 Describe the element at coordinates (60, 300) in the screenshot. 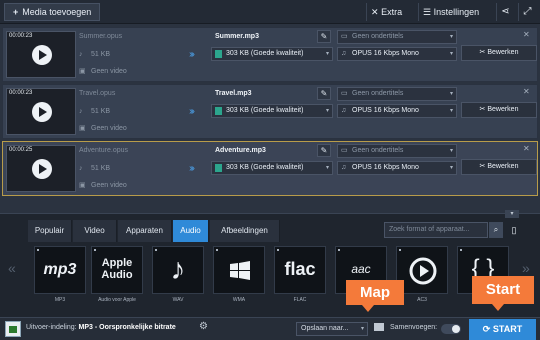

I see `format-label: MP3` at that location.